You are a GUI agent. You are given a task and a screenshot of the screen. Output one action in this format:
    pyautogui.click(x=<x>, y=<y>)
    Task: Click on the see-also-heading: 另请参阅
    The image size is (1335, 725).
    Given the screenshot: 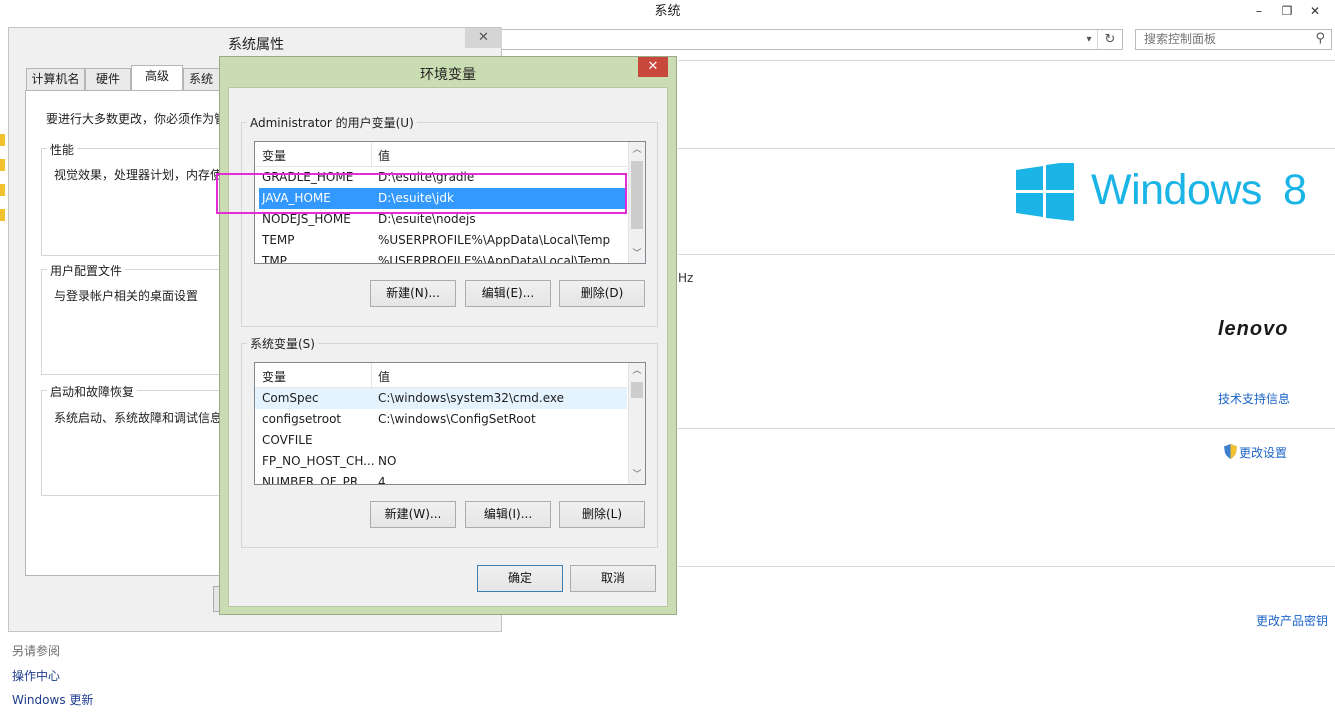 What is the action you would take?
    pyautogui.click(x=36, y=651)
    